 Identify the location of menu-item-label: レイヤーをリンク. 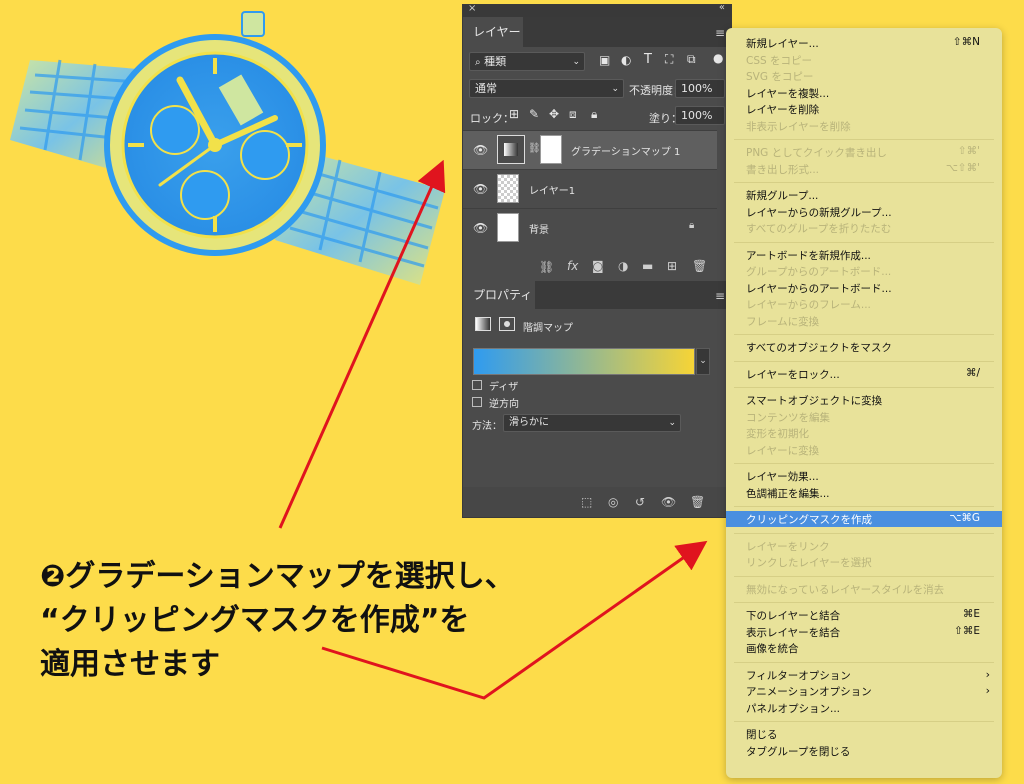
(788, 546).